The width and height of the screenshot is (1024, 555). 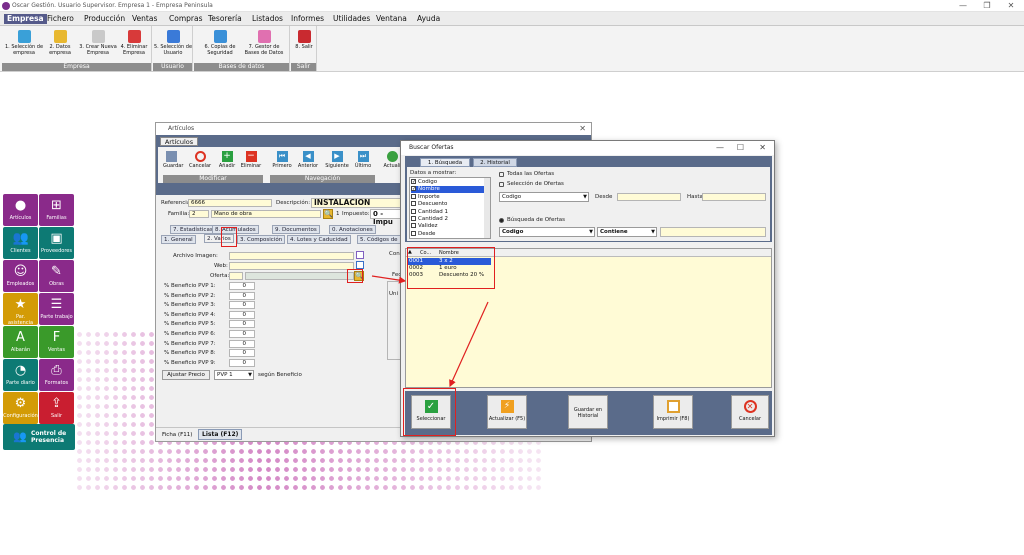 I want to click on tile-parte-trabajo: ☰ Parte trabajo, so click(x=56, y=309).